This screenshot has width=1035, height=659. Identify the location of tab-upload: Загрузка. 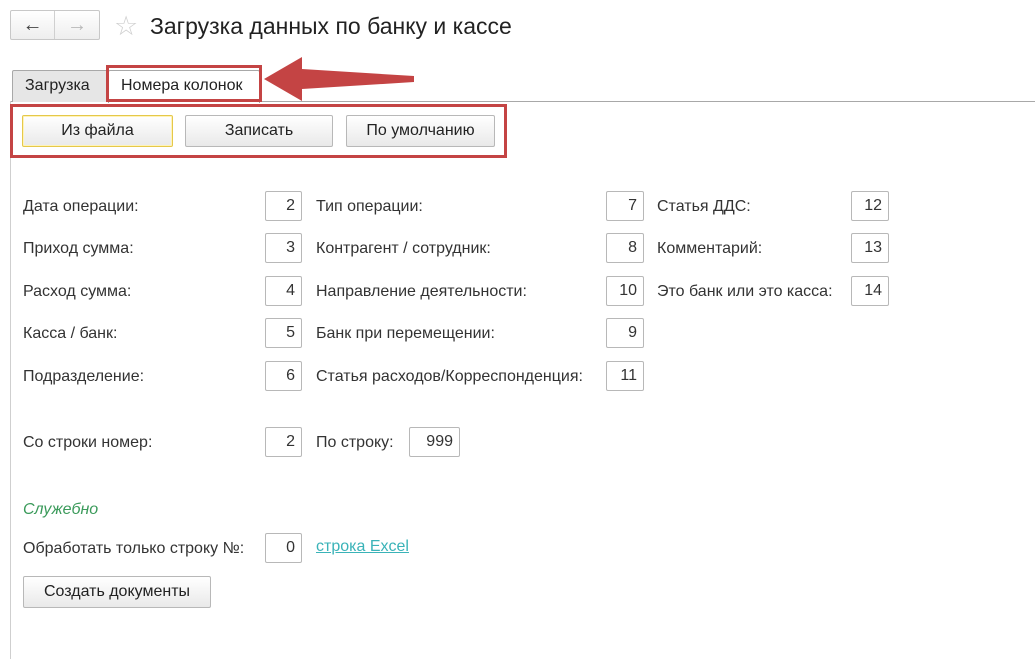
(60, 86).